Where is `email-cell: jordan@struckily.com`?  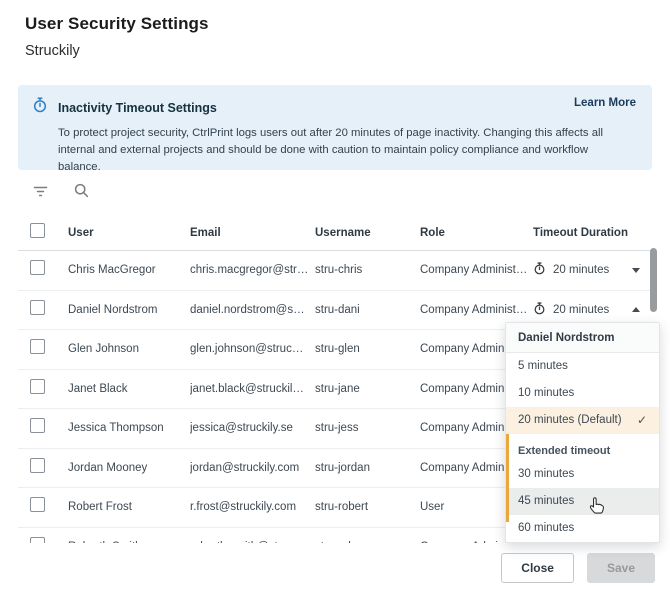 email-cell: jordan@struckily.com is located at coordinates (245, 467).